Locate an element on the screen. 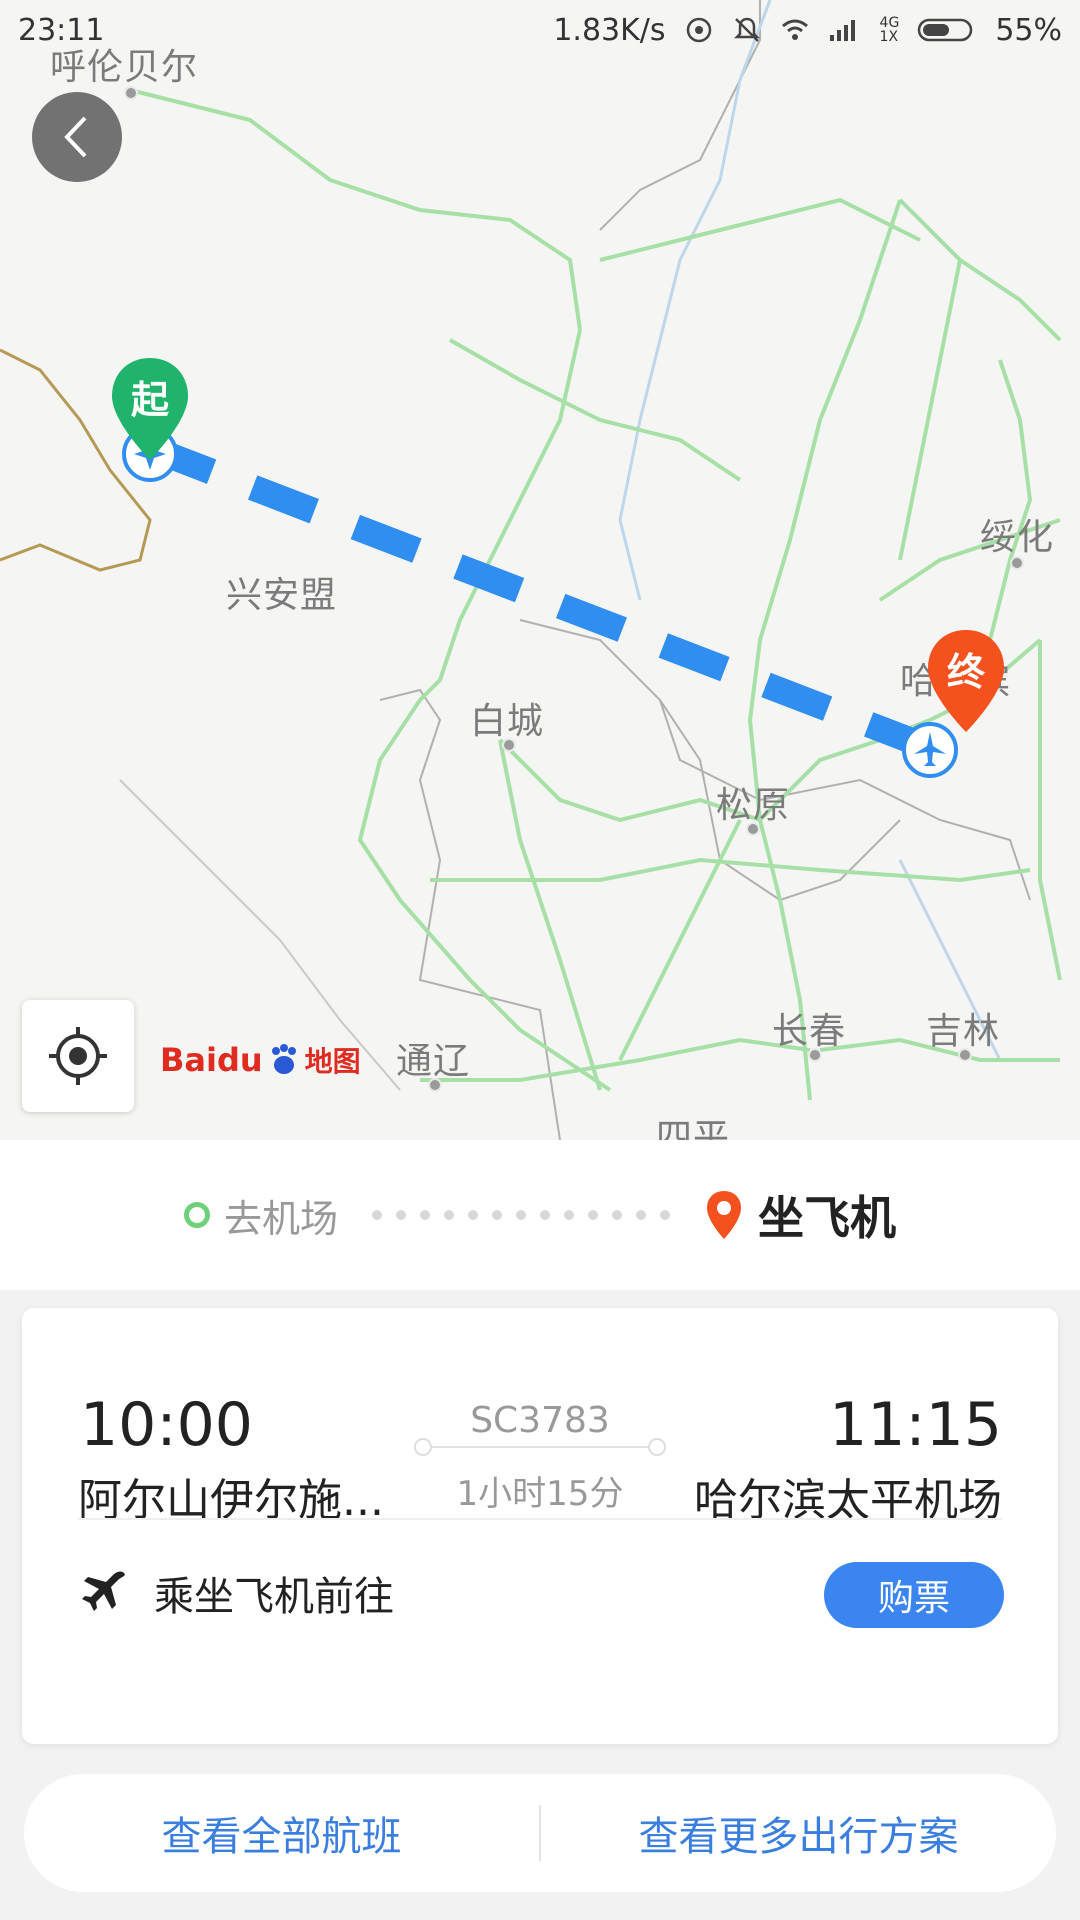  green-ring-icon is located at coordinates (196, 1215).